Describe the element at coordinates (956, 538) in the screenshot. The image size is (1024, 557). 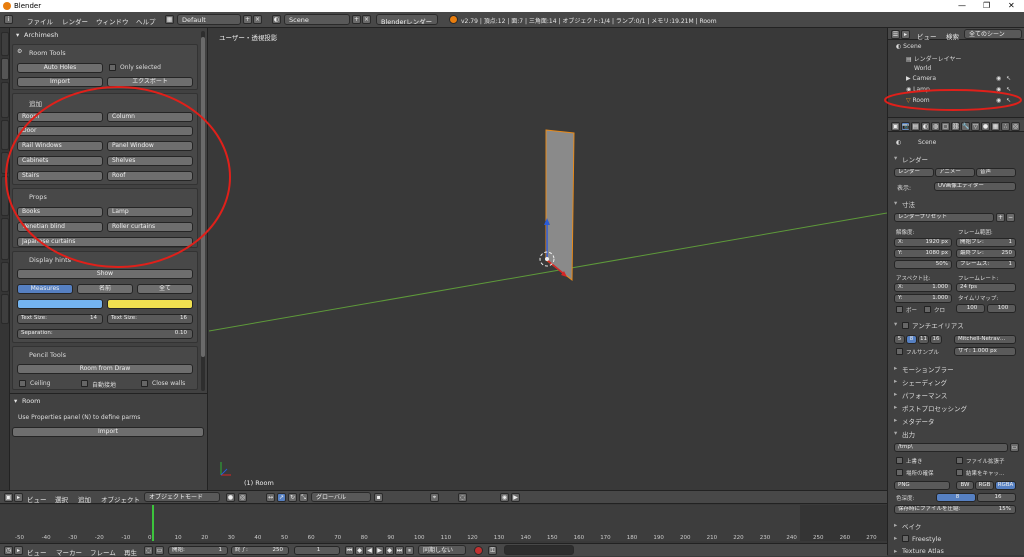
I see `freestyle-section: Freestyle` at that location.